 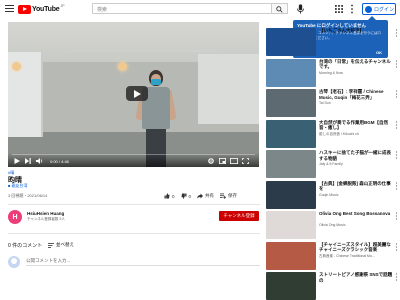 I want to click on recommended-video-title: ストリートピアノ感謝祭 SNSで話題の, so click(x=356, y=277).